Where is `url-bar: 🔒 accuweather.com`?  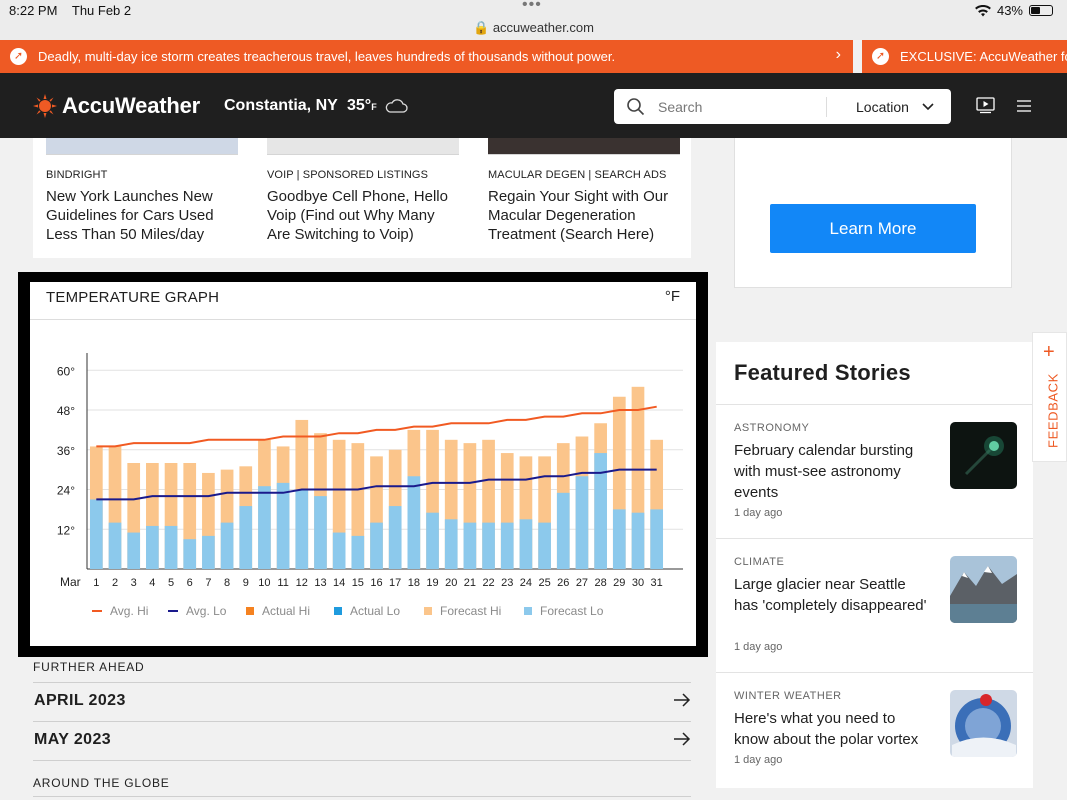
url-bar: 🔒 accuweather.com is located at coordinates (533, 28).